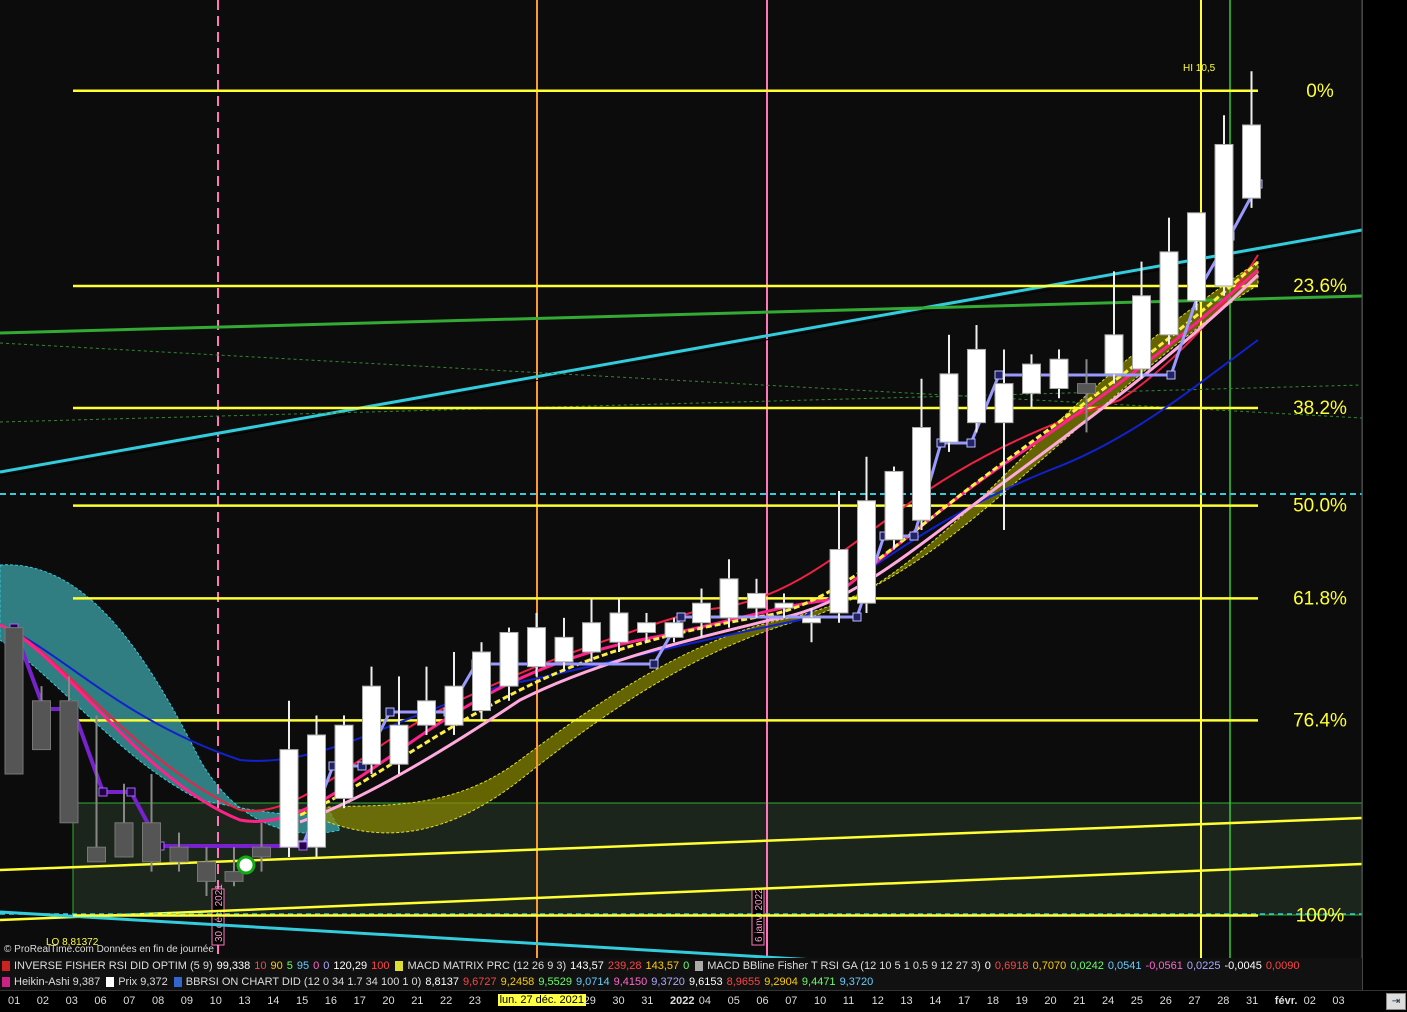 The height and width of the screenshot is (1012, 1407). Describe the element at coordinates (781, 982) in the screenshot. I see `indicator-value: 9,2904` at that location.